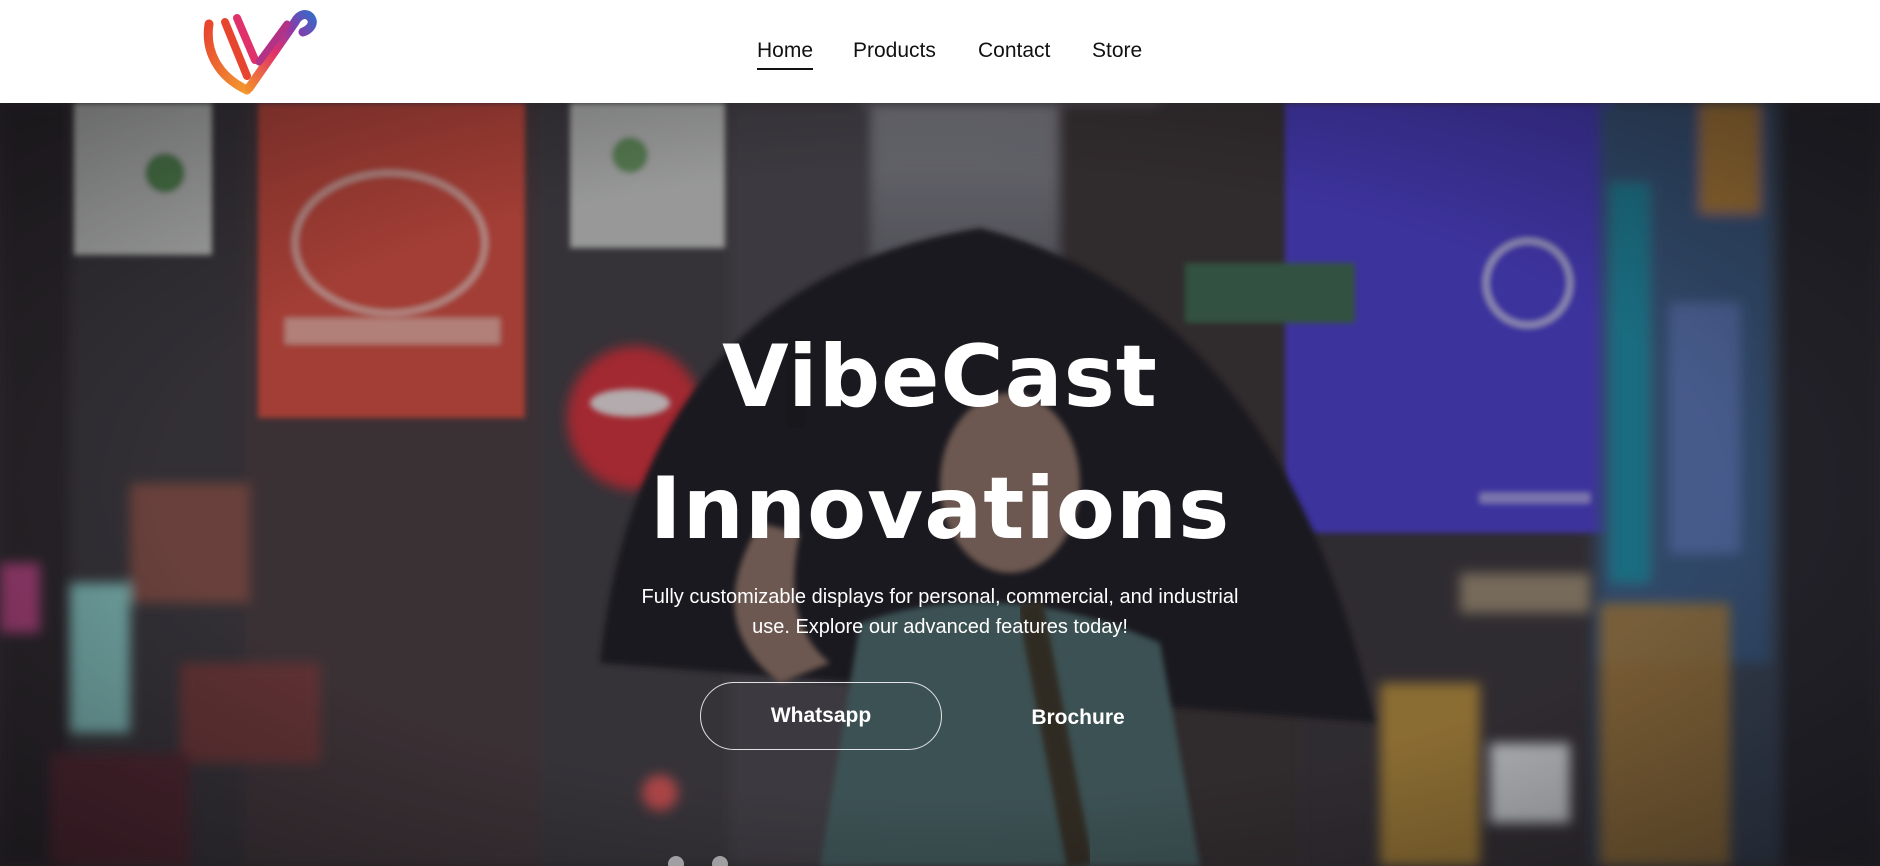 This screenshot has height=866, width=1880. What do you see at coordinates (940, 377) in the screenshot?
I see `hero-title-line-1: VibeCast` at bounding box center [940, 377].